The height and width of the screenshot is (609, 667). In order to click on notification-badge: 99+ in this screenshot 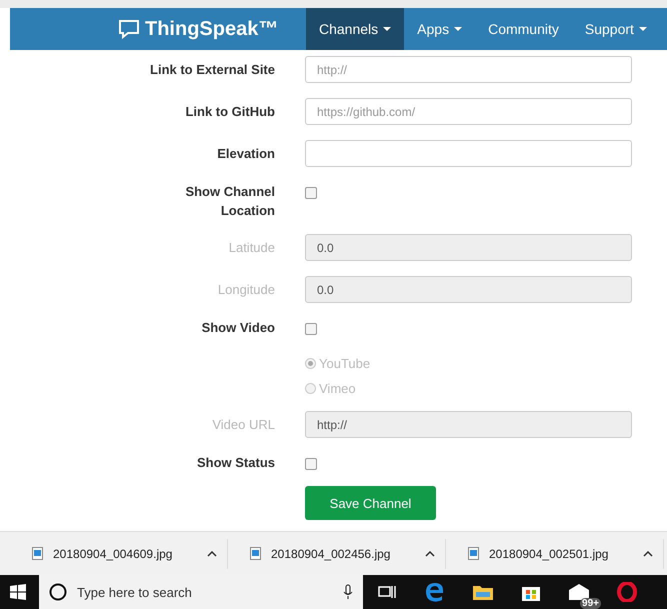, I will do `click(590, 603)`.